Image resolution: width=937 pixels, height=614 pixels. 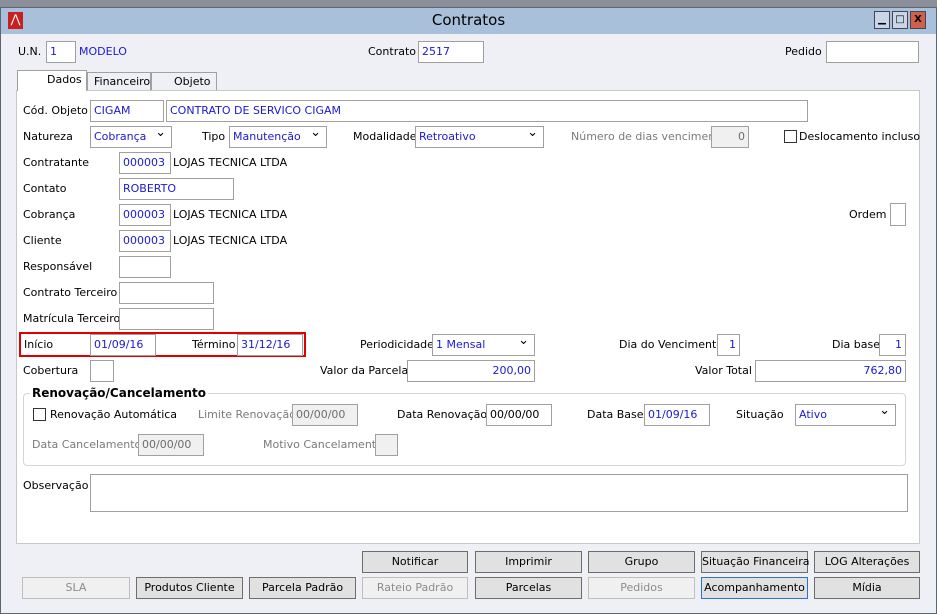 I want to click on valor-parcela-input: 200,00, so click(x=471, y=371).